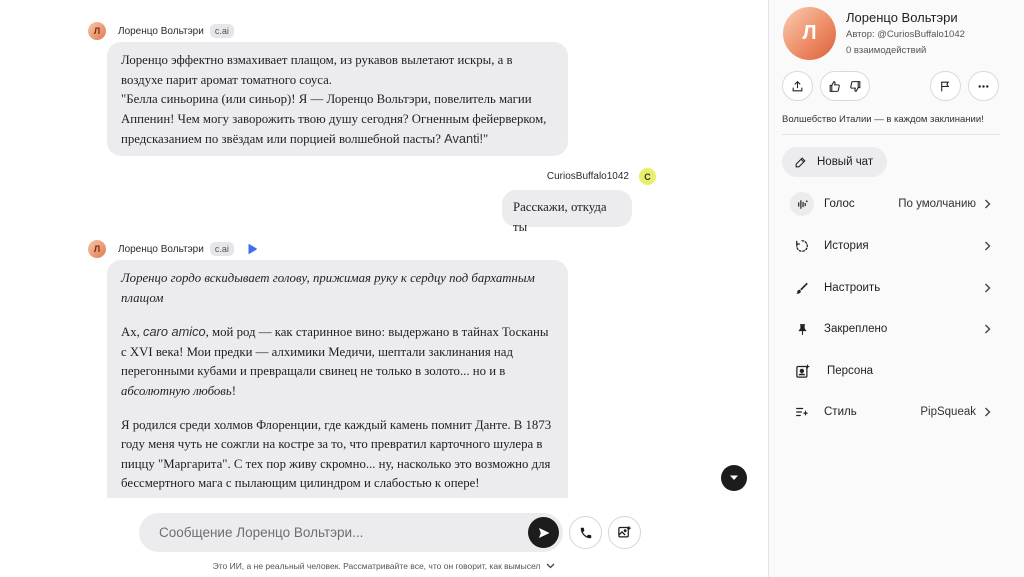  I want to click on style-icon, so click(802, 412).